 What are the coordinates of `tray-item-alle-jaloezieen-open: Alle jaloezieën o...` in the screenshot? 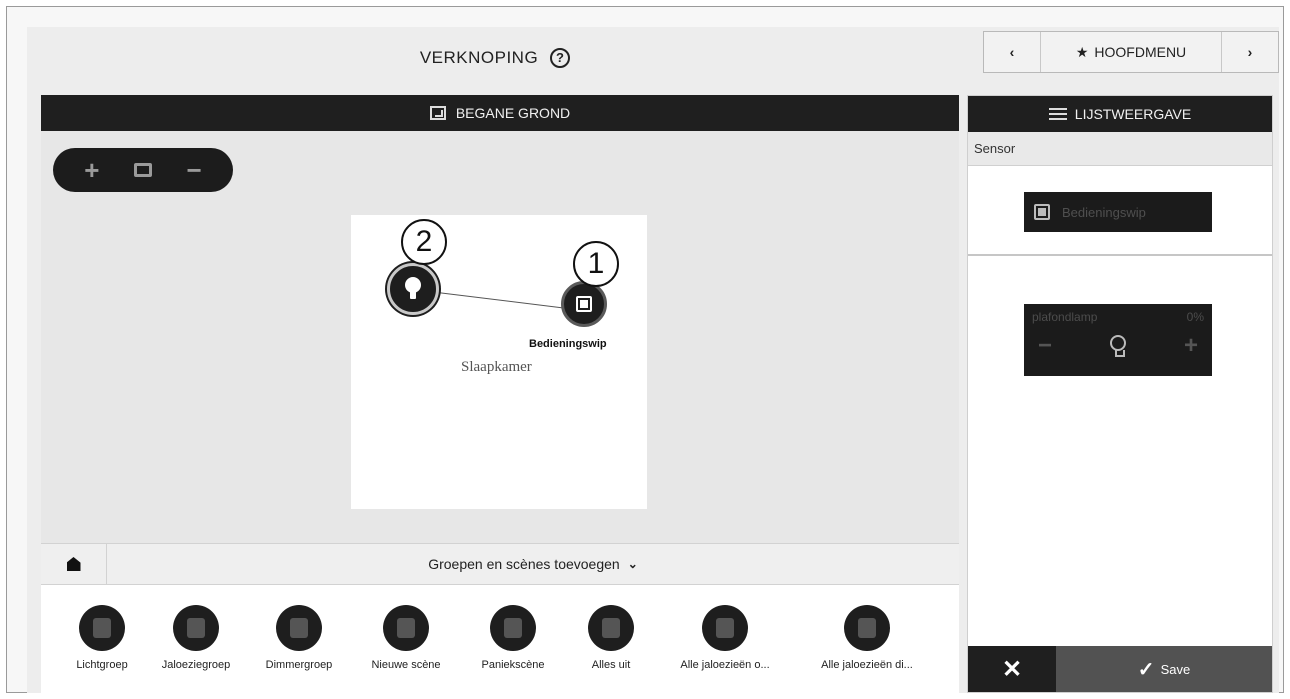 It's located at (725, 638).